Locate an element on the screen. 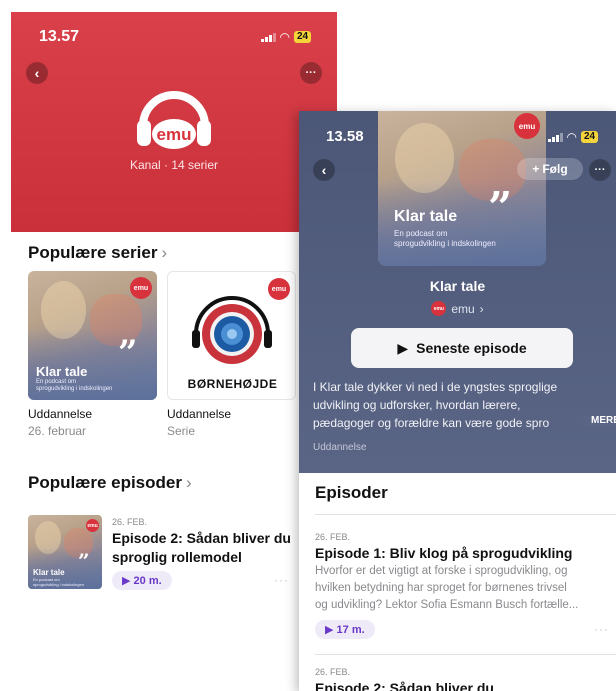 This screenshot has height=691, width=616. follow-label: Følg is located at coordinates (555, 169).